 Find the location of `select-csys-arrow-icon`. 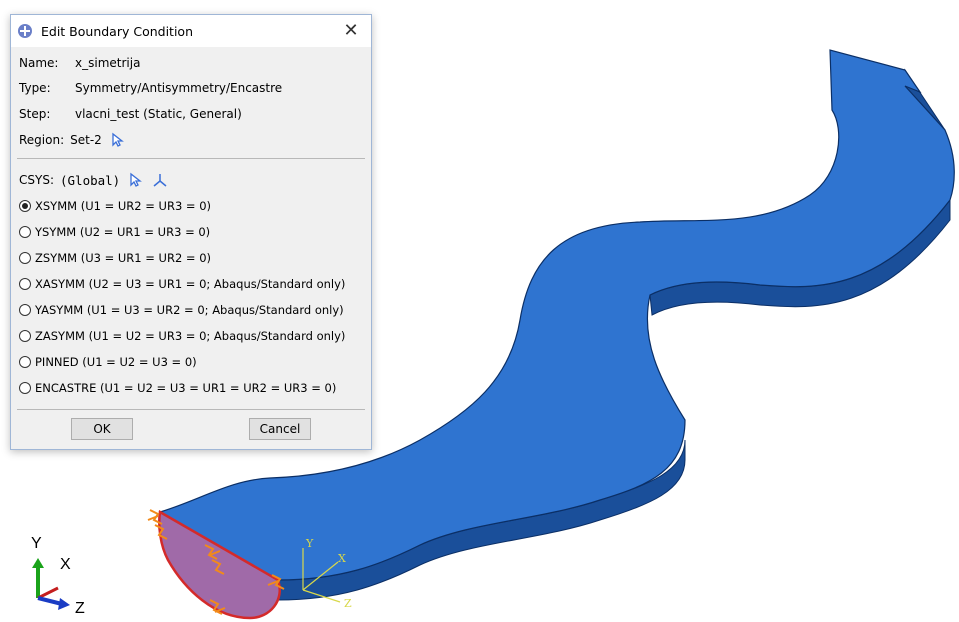

select-csys-arrow-icon is located at coordinates (136, 180).